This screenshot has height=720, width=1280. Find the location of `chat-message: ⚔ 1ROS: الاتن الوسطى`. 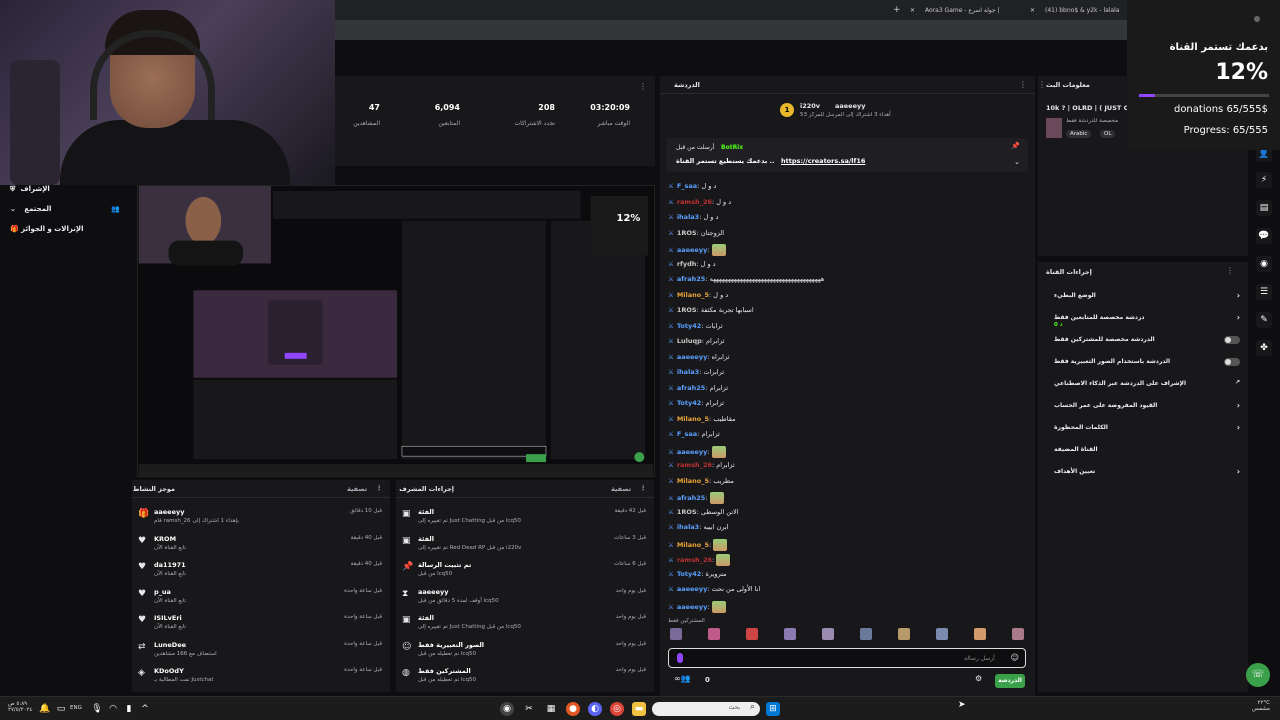

chat-message: ⚔ 1ROS: الاتن الوسطى is located at coordinates (703, 512).